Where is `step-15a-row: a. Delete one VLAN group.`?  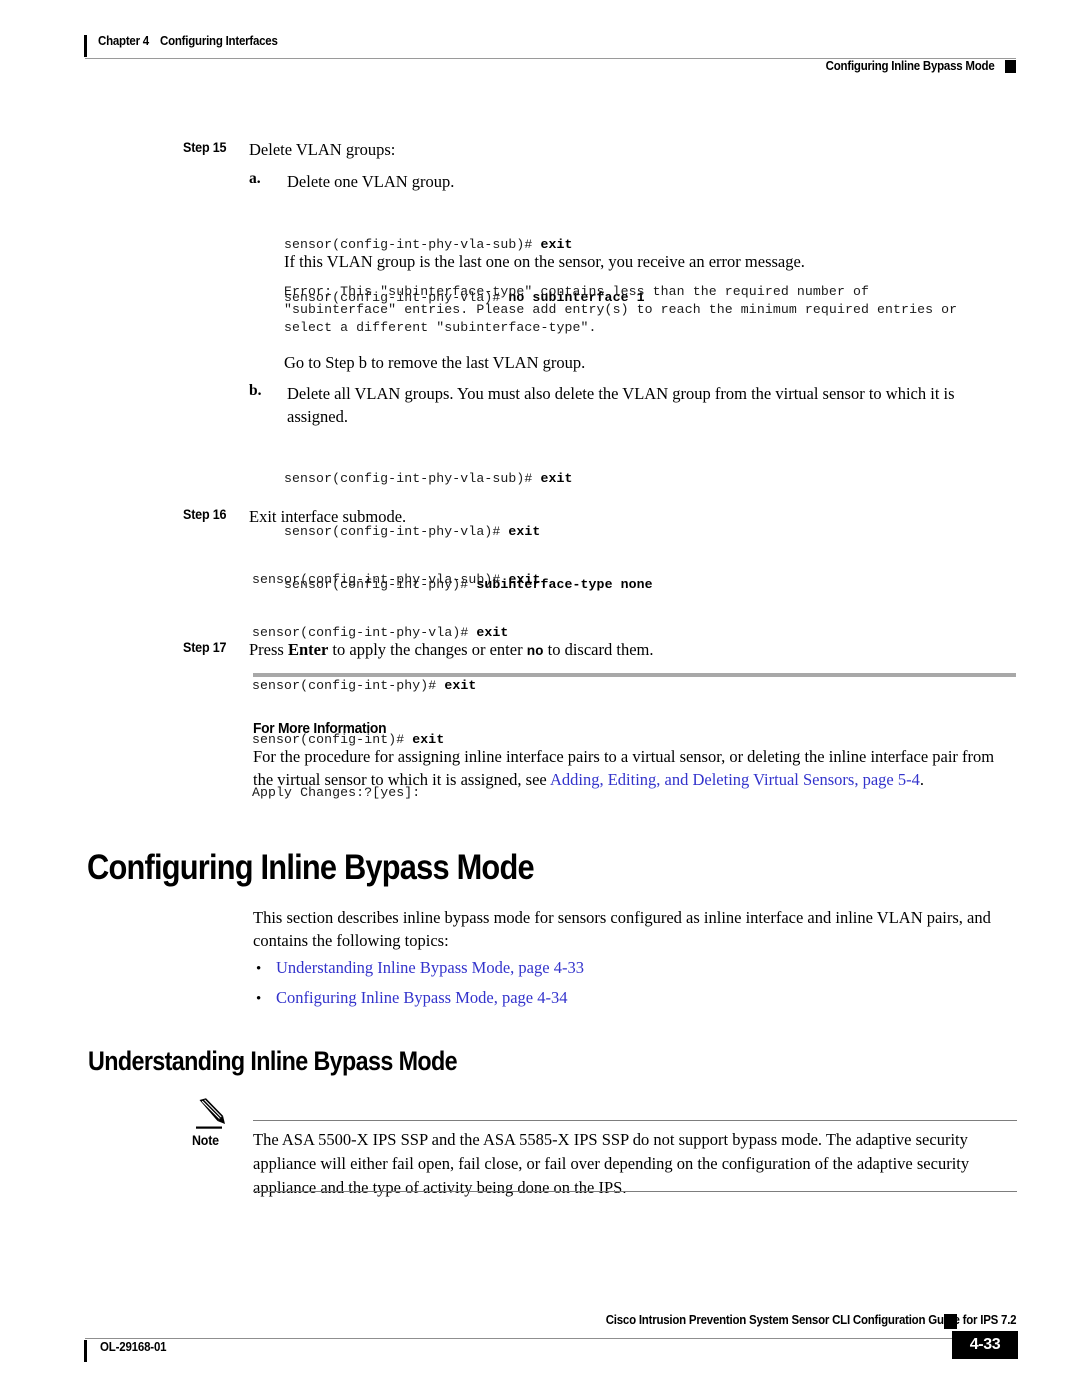 step-15a-row: a. Delete one VLAN group. is located at coordinates (569, 181).